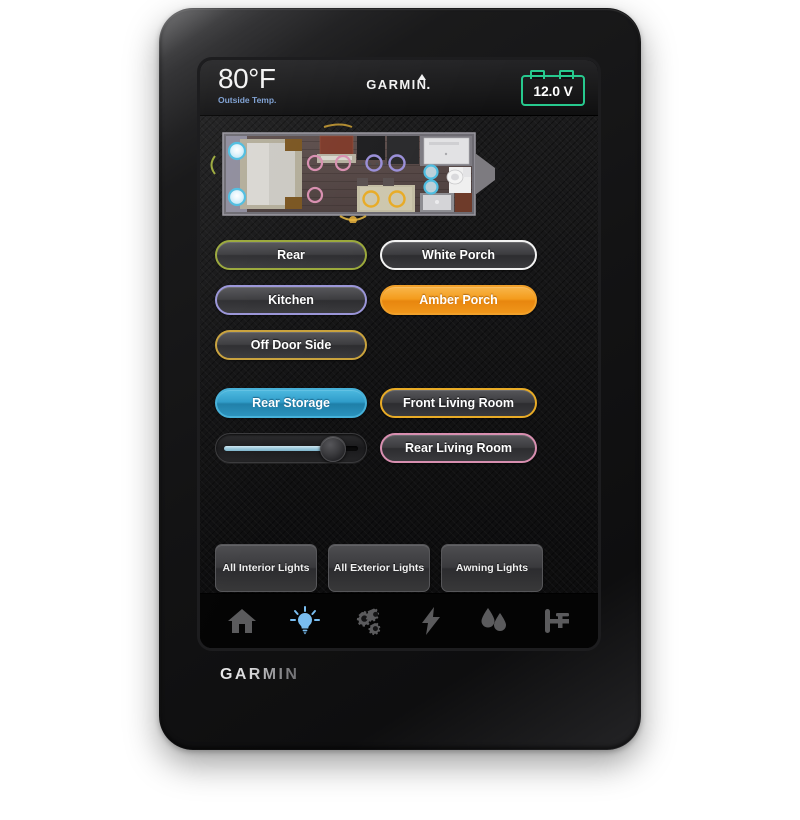  I want to click on light-button-label: Kitchen, so click(291, 300).